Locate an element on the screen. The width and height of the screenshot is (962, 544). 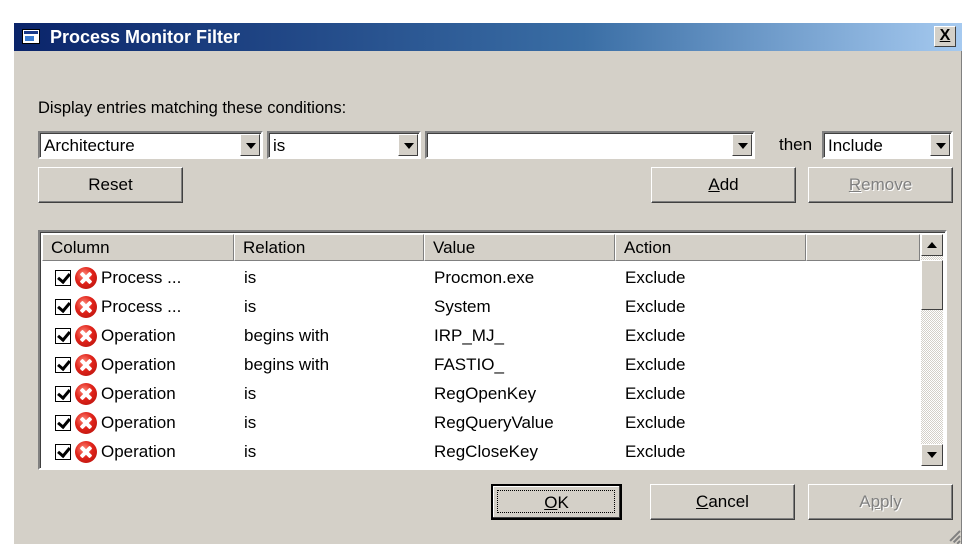
reset-button: Reset is located at coordinates (110, 185).